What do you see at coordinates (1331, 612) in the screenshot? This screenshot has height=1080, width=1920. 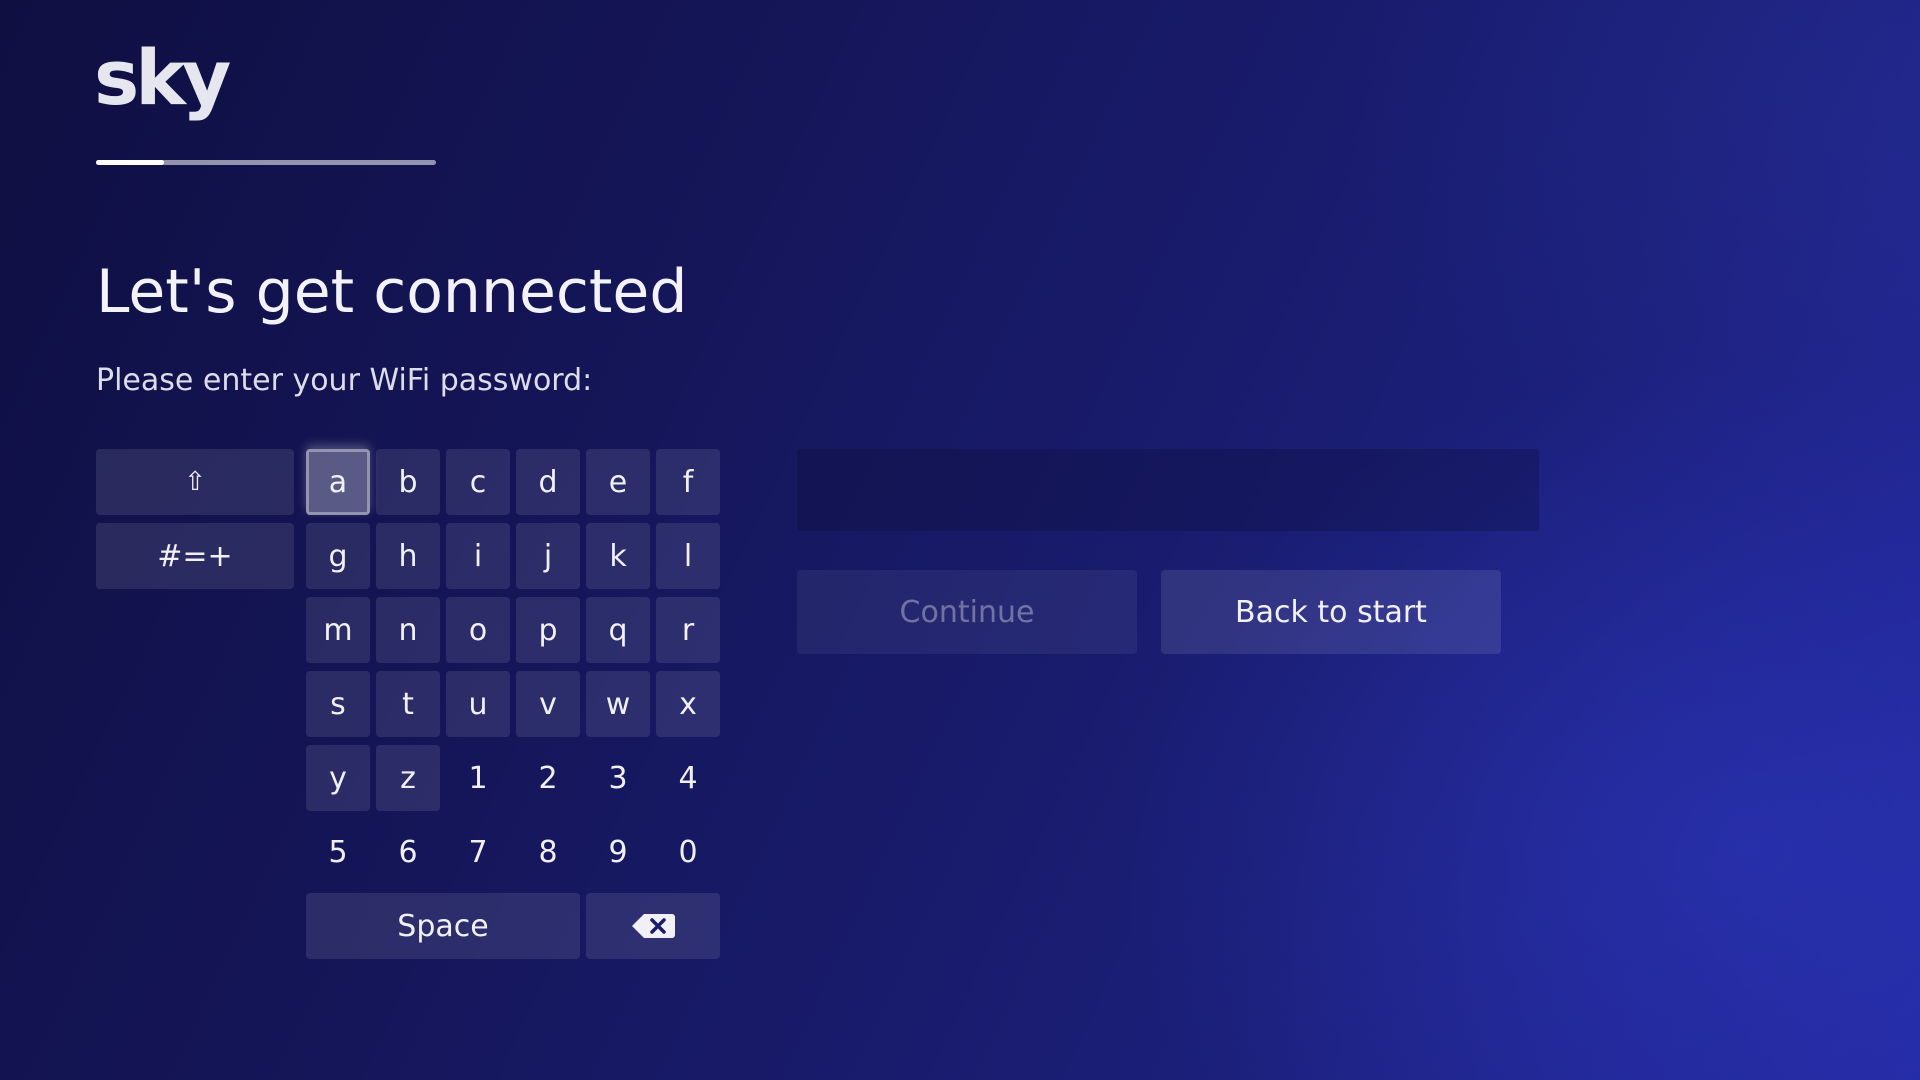 I see `back-to-start-button: Back to start` at bounding box center [1331, 612].